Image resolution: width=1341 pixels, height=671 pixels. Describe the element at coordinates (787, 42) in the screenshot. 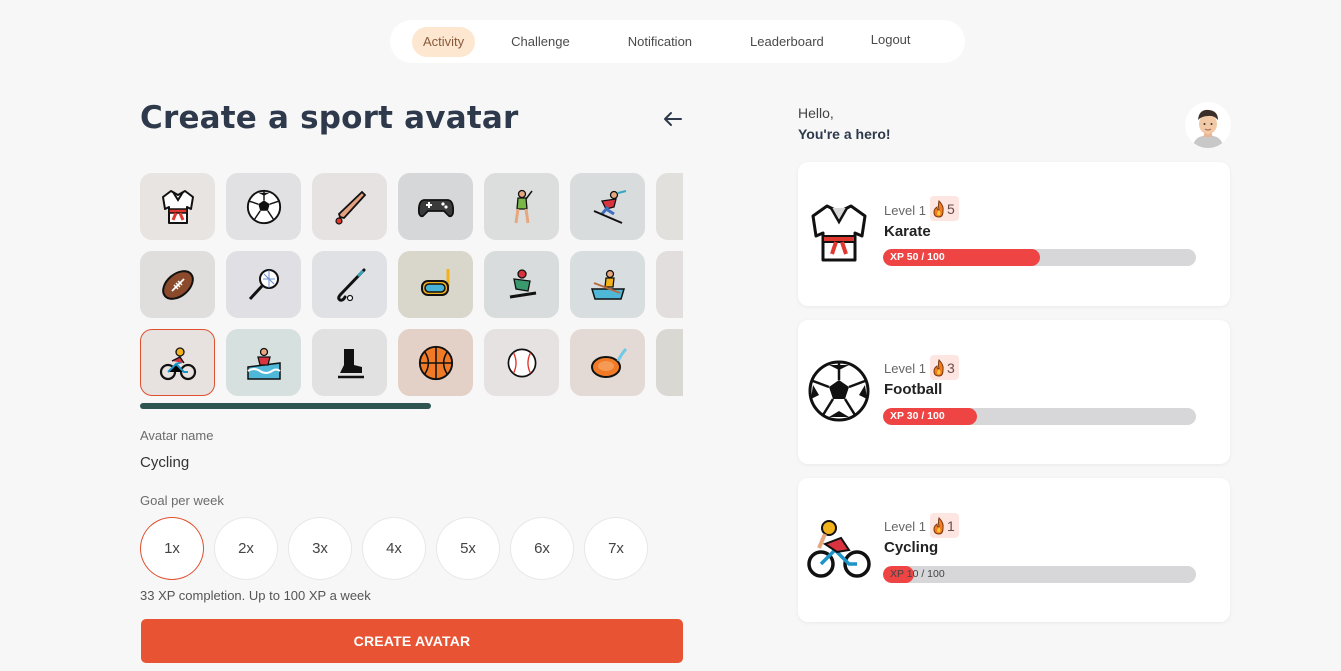

I see `nav-leaderboard: Leaderboard` at that location.